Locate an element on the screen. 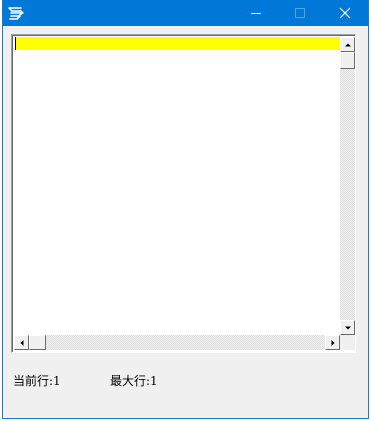 The height and width of the screenshot is (421, 371). scroll-left-button is located at coordinates (21, 342).